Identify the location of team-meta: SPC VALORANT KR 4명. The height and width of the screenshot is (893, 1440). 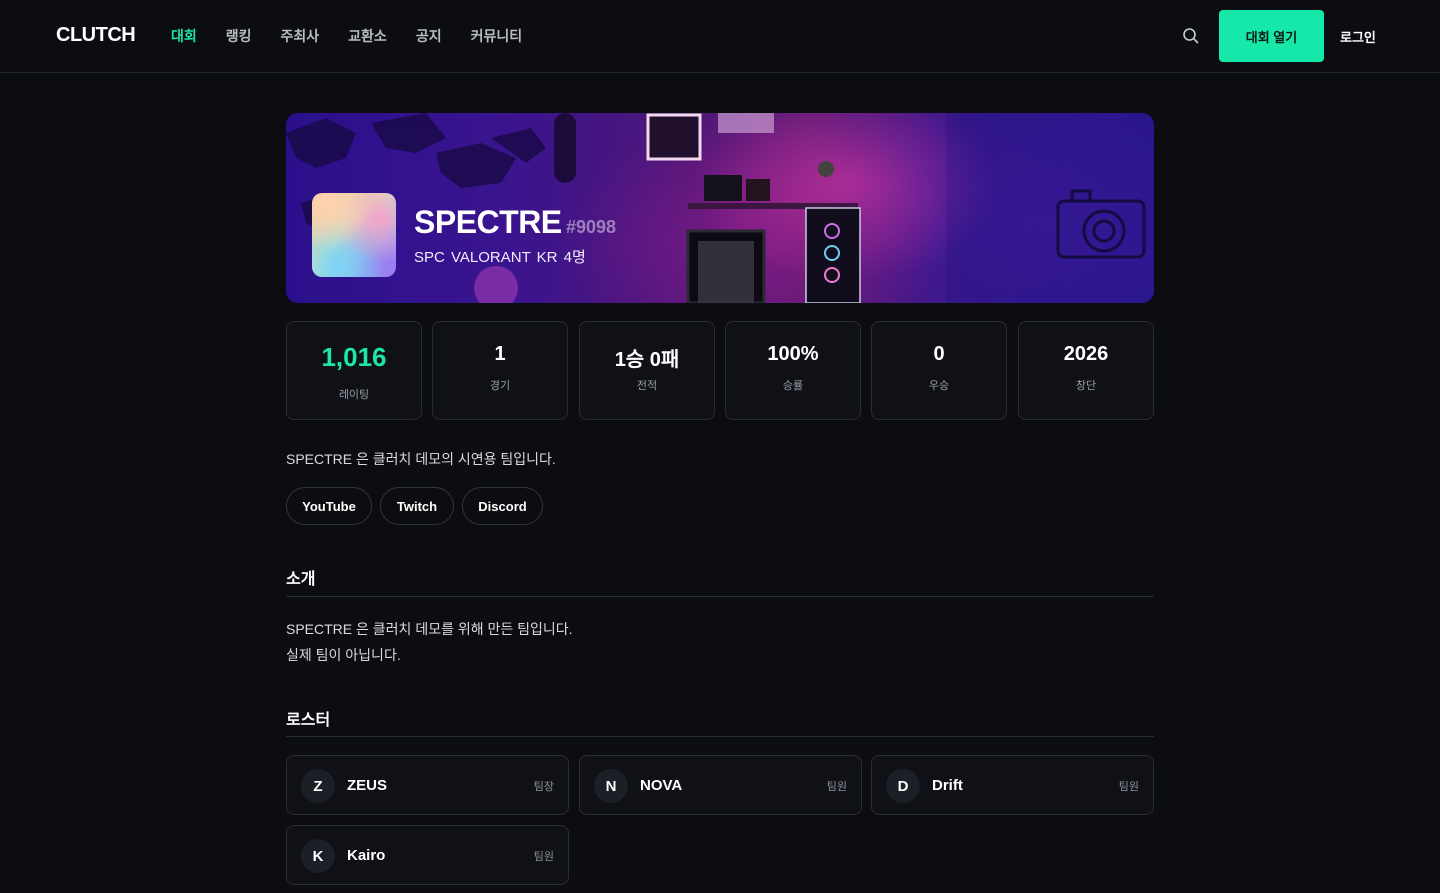
(500, 257).